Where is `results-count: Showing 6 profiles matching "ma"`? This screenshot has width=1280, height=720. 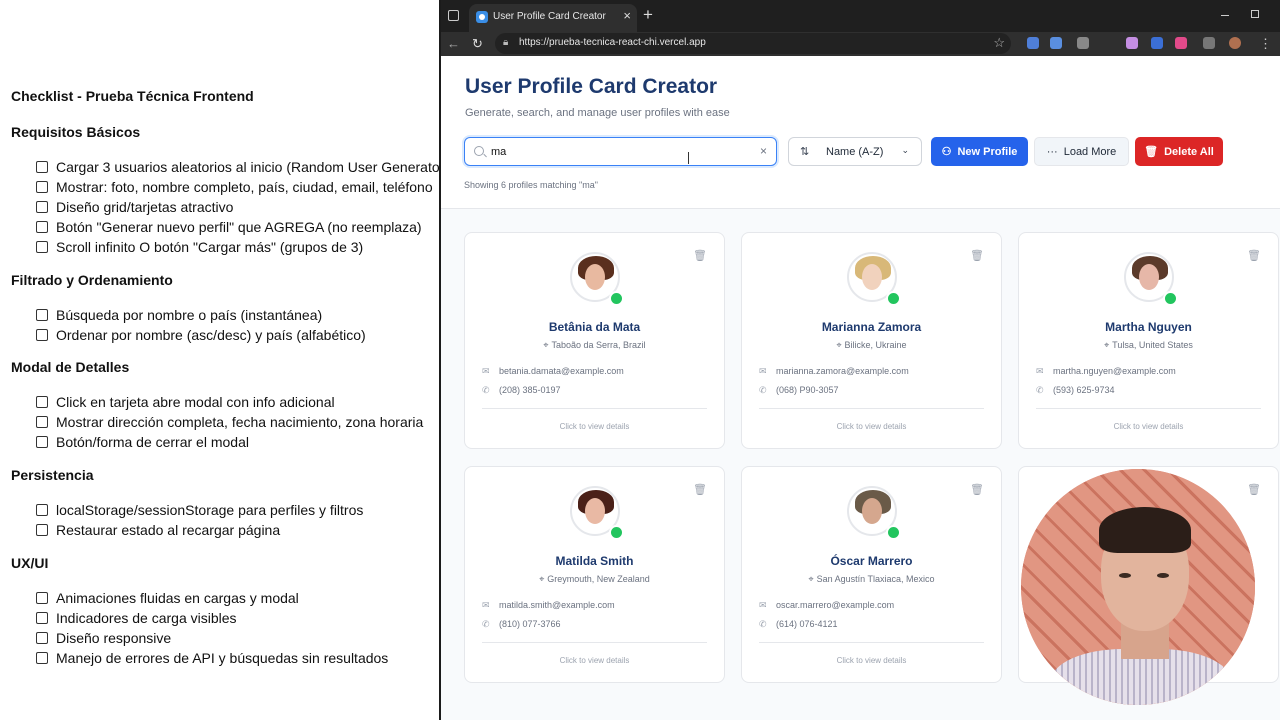 results-count: Showing 6 profiles matching "ma" is located at coordinates (531, 185).